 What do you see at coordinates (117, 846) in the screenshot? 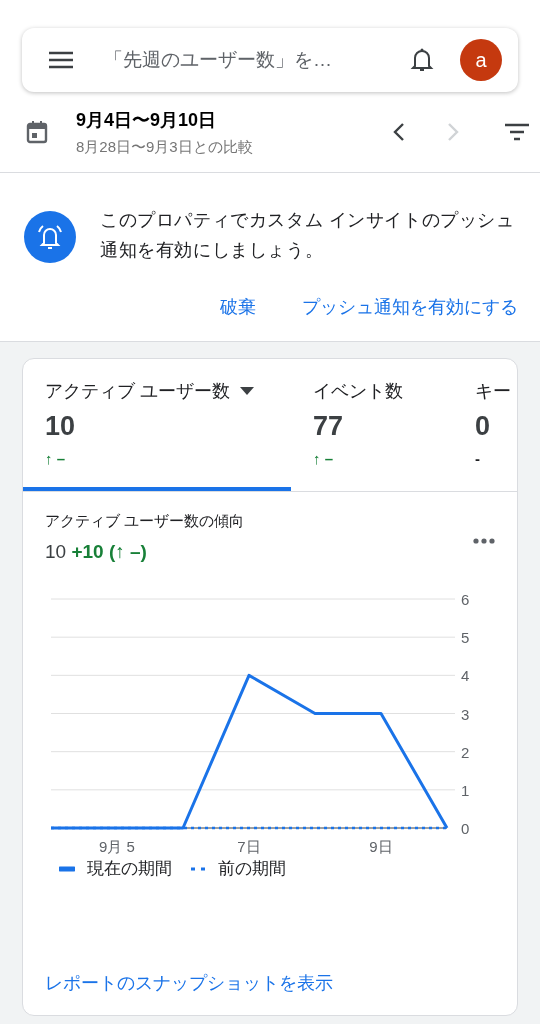
I see `x-tick-label: 9月 5` at bounding box center [117, 846].